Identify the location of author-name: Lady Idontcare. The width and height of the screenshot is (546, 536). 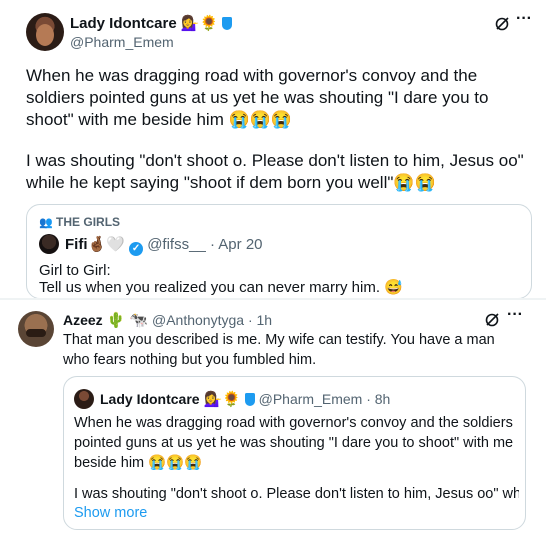
(123, 23).